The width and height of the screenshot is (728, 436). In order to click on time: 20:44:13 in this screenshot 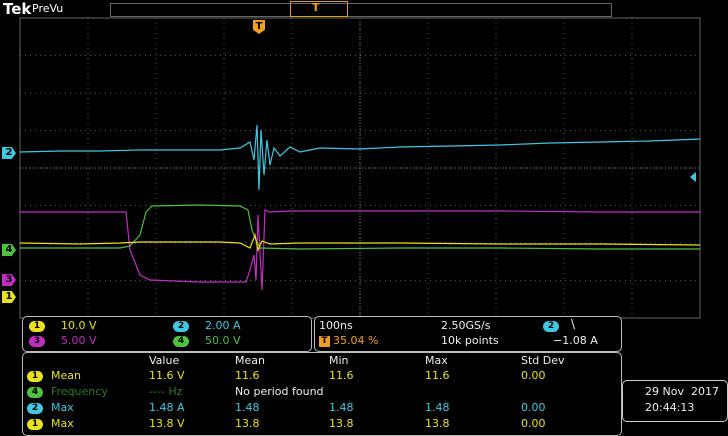, I will do `click(670, 407)`.